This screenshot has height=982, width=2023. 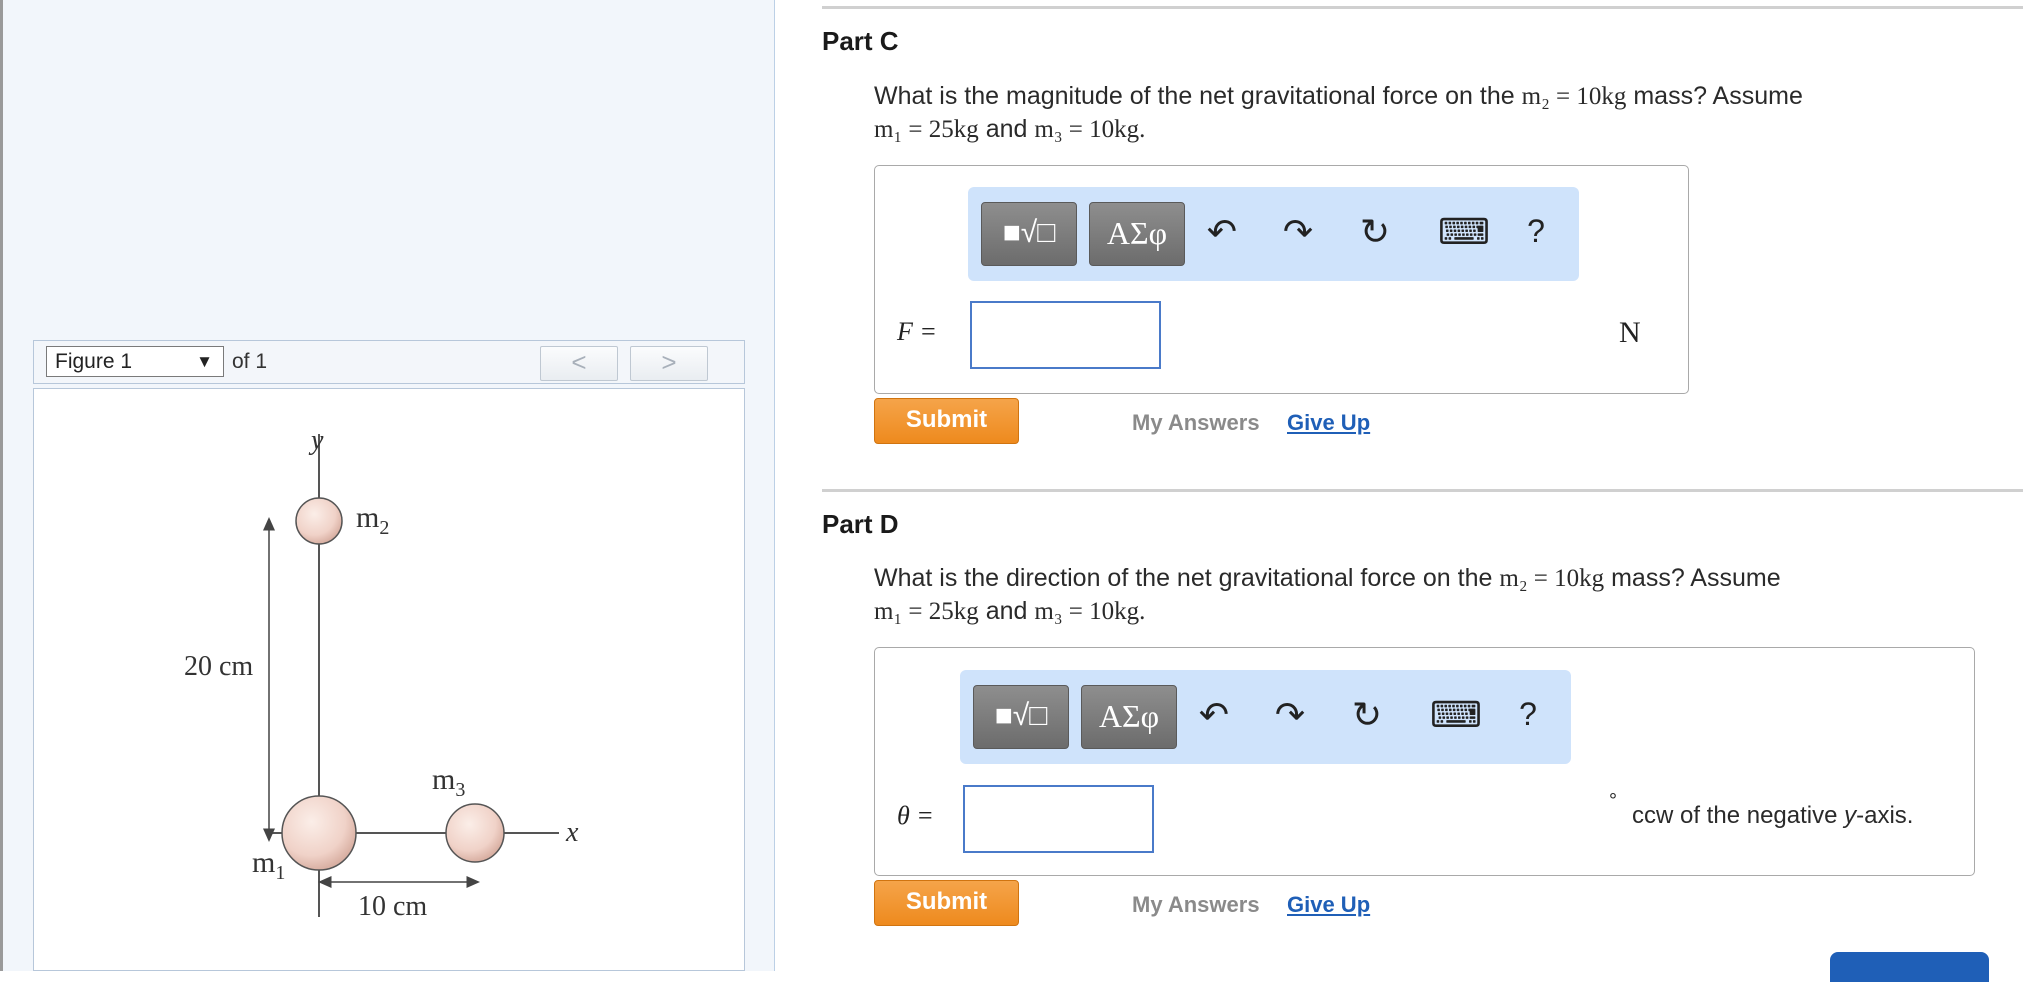 I want to click on part-d-title: Part D, so click(x=860, y=524).